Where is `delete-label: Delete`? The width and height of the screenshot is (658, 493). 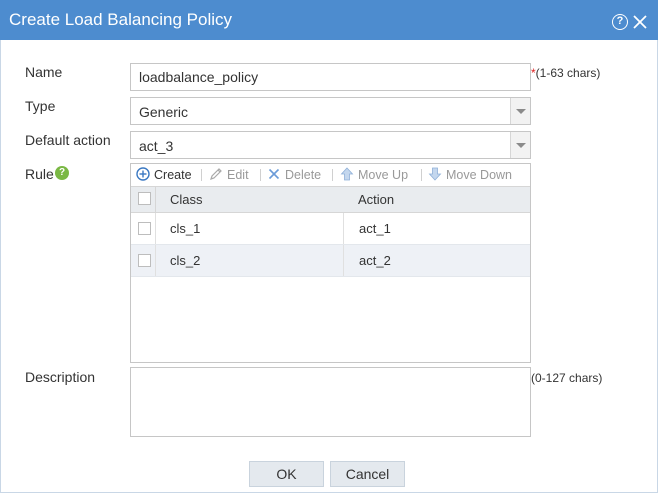
delete-label: Delete is located at coordinates (303, 175).